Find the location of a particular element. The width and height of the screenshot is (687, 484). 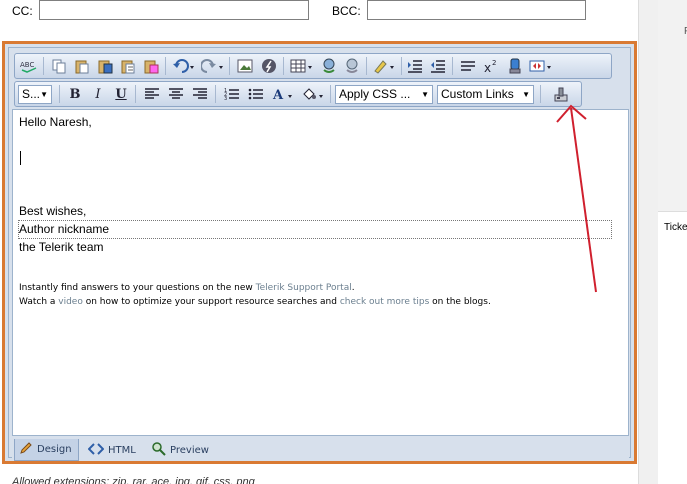

superscript-icon: x2 is located at coordinates (491, 66).